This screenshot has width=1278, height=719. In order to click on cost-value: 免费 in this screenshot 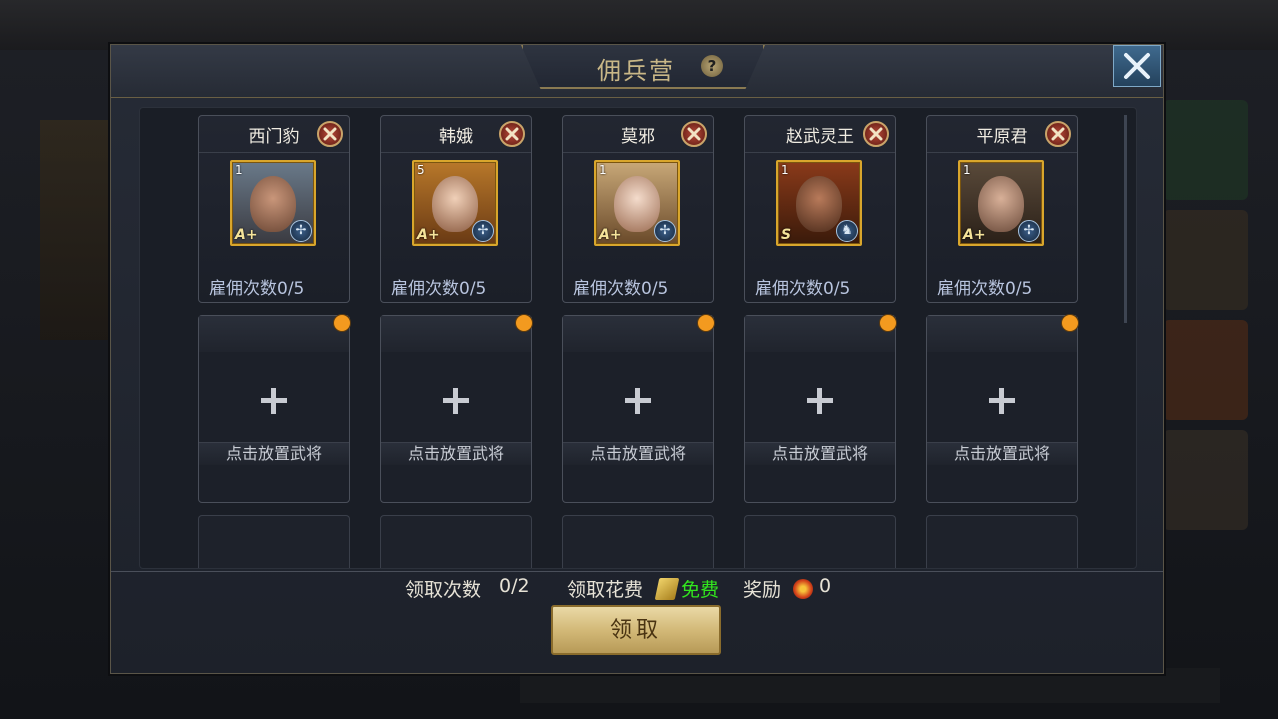, I will do `click(700, 590)`.